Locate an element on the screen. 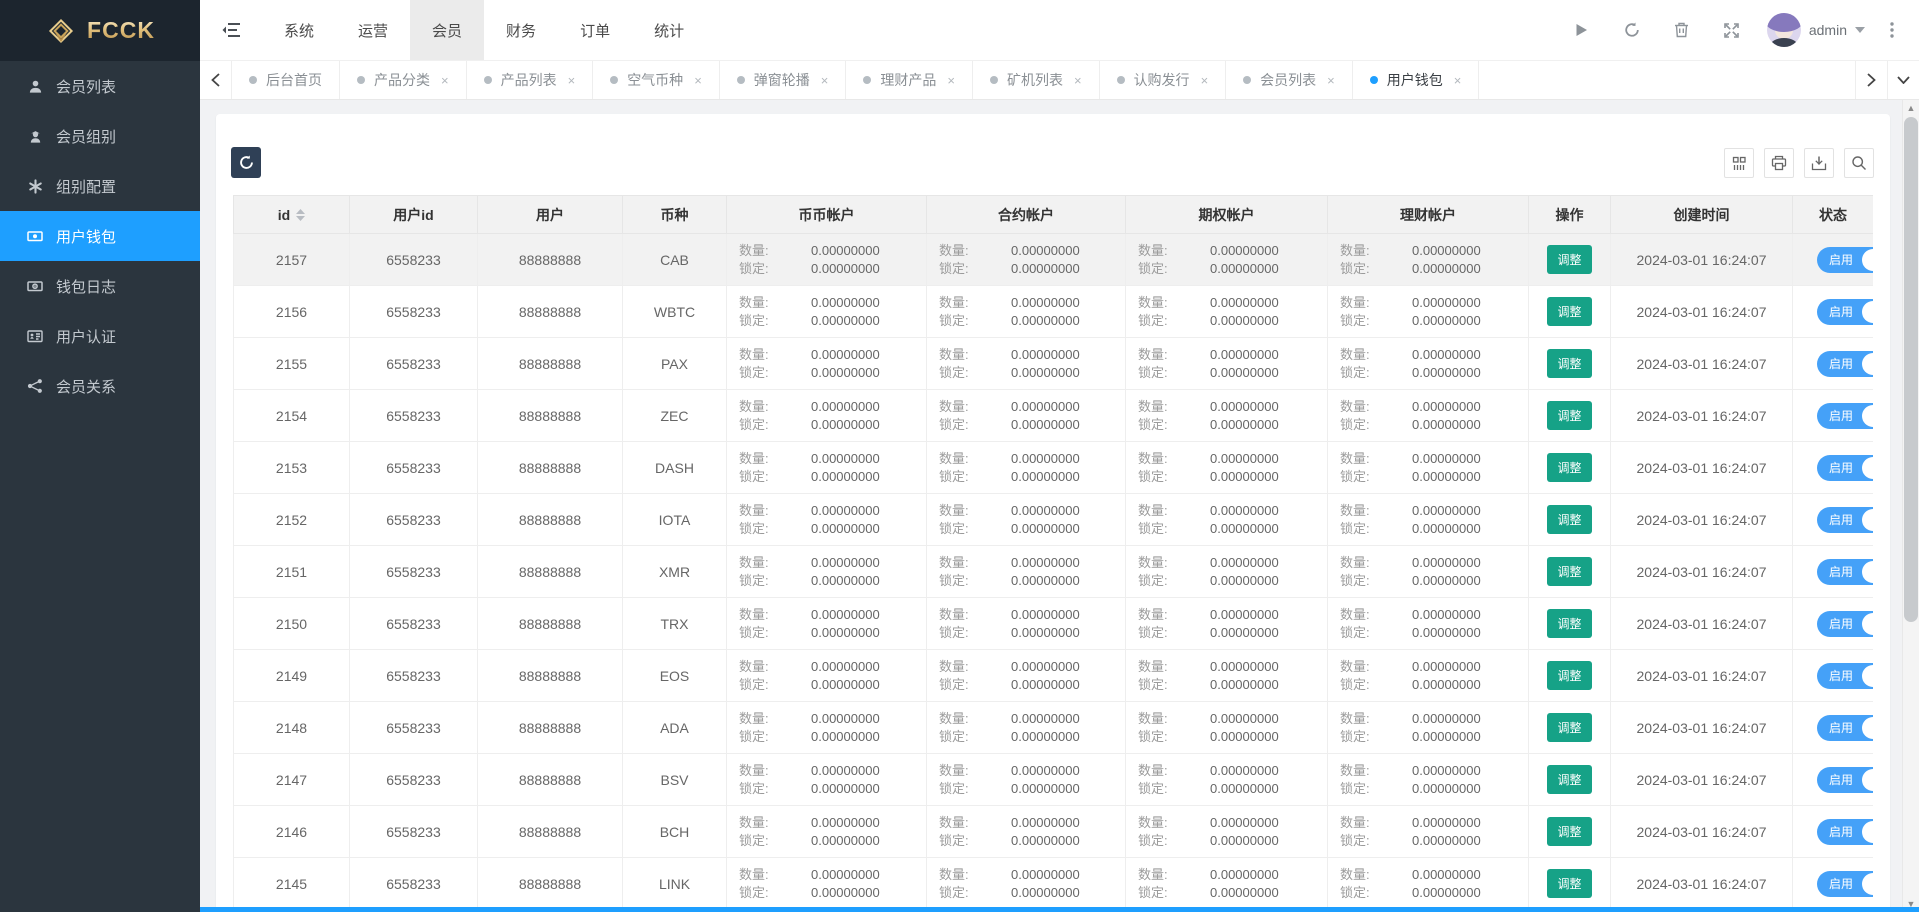 This screenshot has width=1919, height=912. fullscreen-icon is located at coordinates (1732, 30).